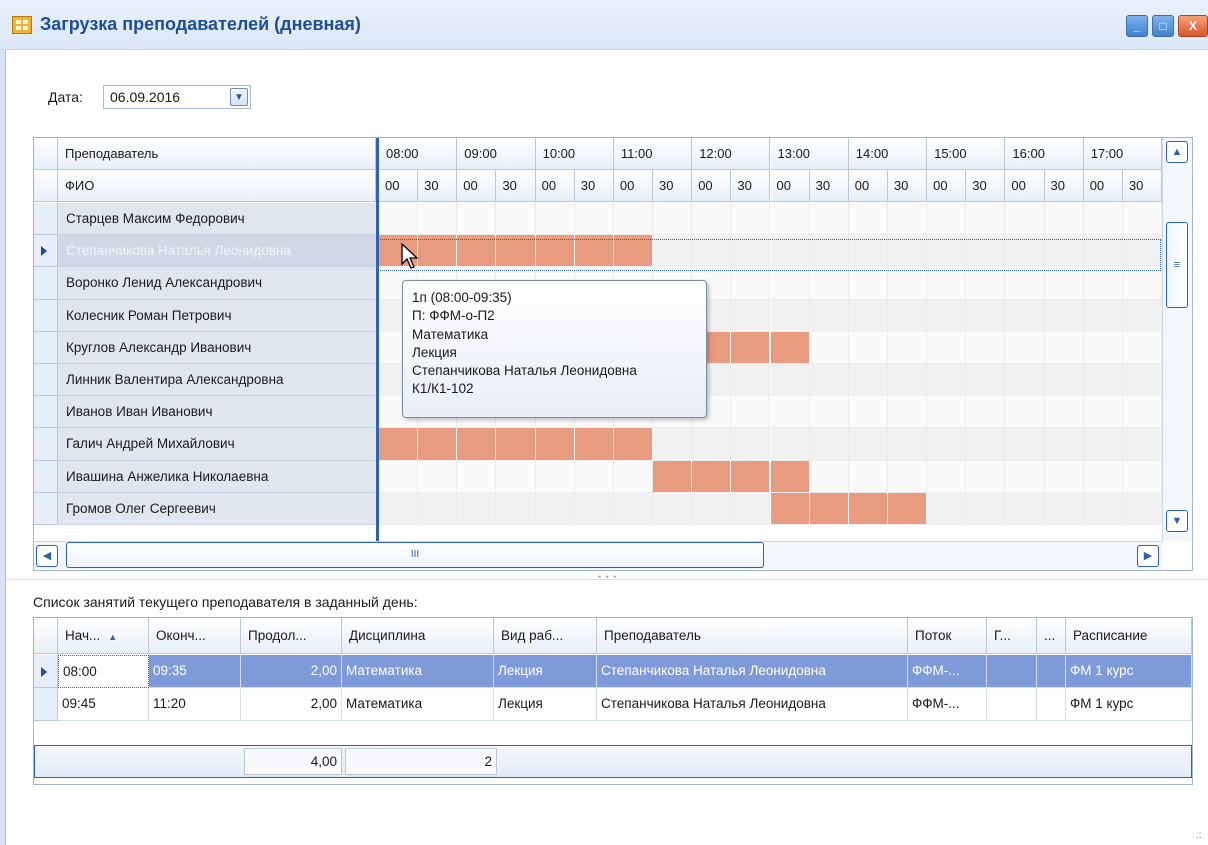 The height and width of the screenshot is (845, 1208). What do you see at coordinates (752, 704) in the screenshot?
I see `cell-teacher: Степанчикова Наталья Леонидовна` at bounding box center [752, 704].